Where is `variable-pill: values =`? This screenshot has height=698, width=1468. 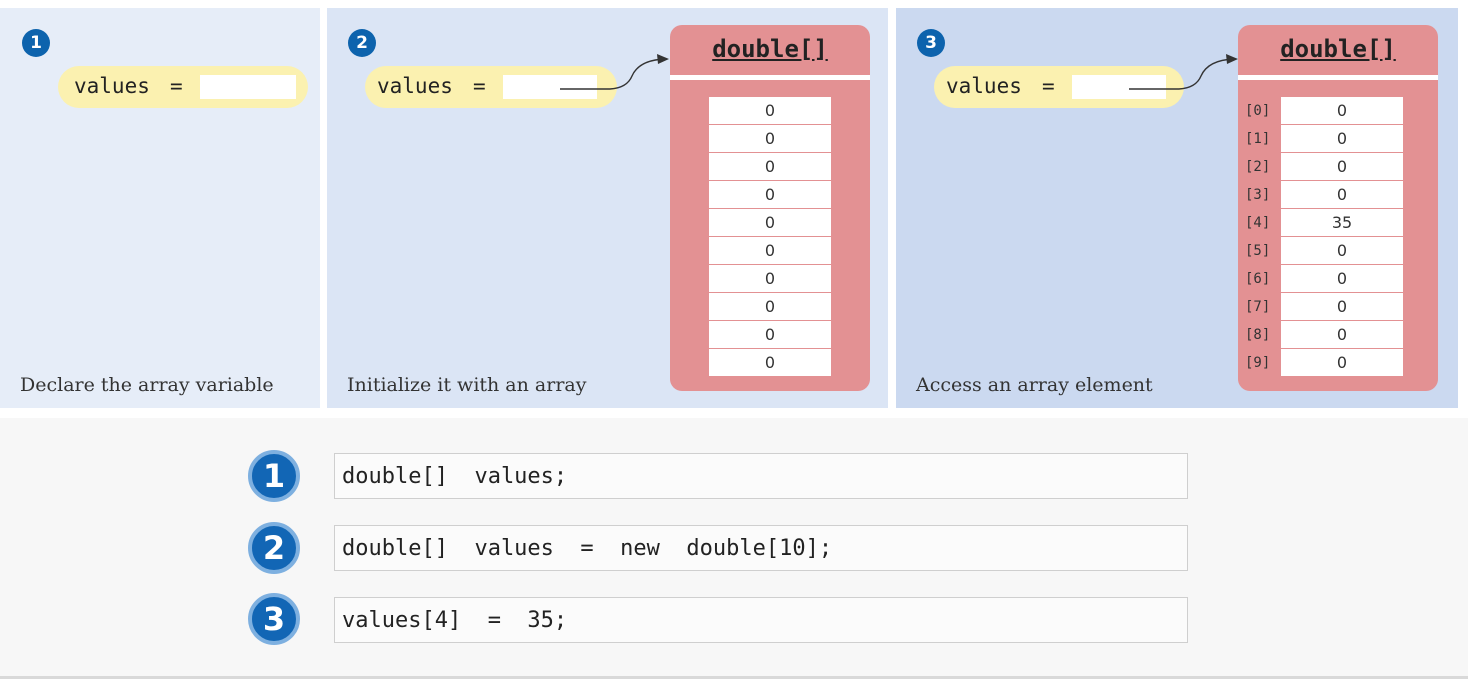 variable-pill: values = is located at coordinates (183, 87).